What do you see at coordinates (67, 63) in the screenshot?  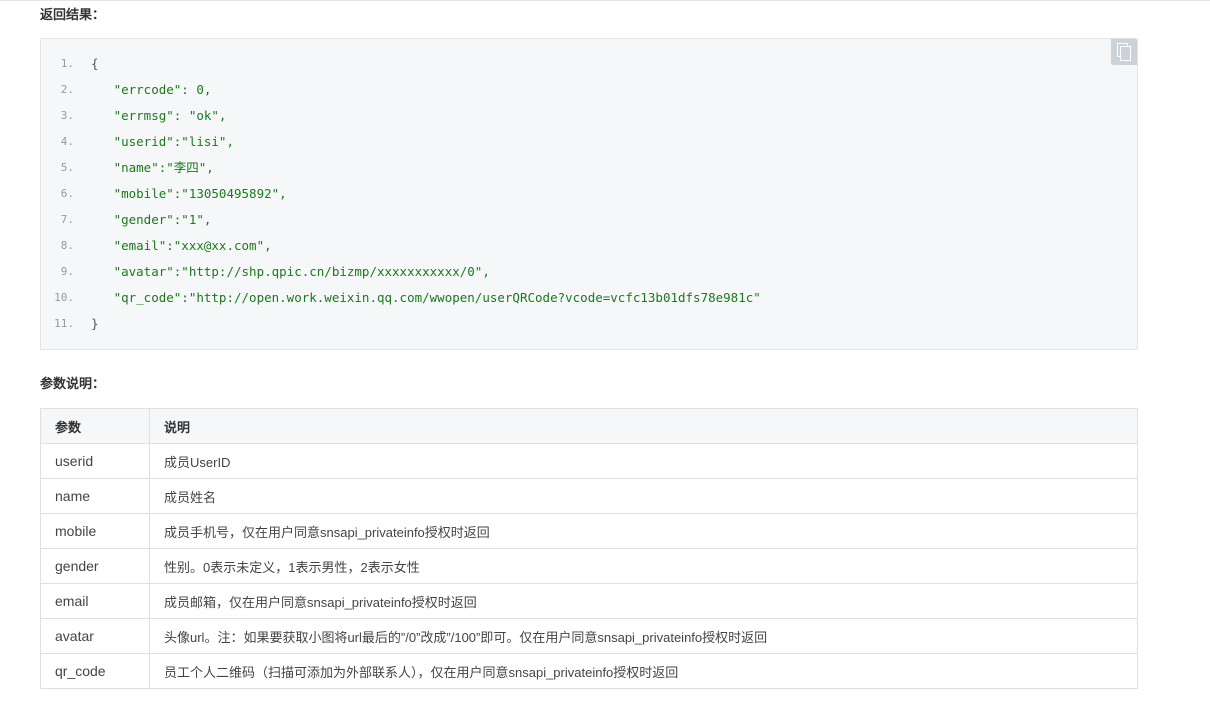 I see `line-number: 1.` at bounding box center [67, 63].